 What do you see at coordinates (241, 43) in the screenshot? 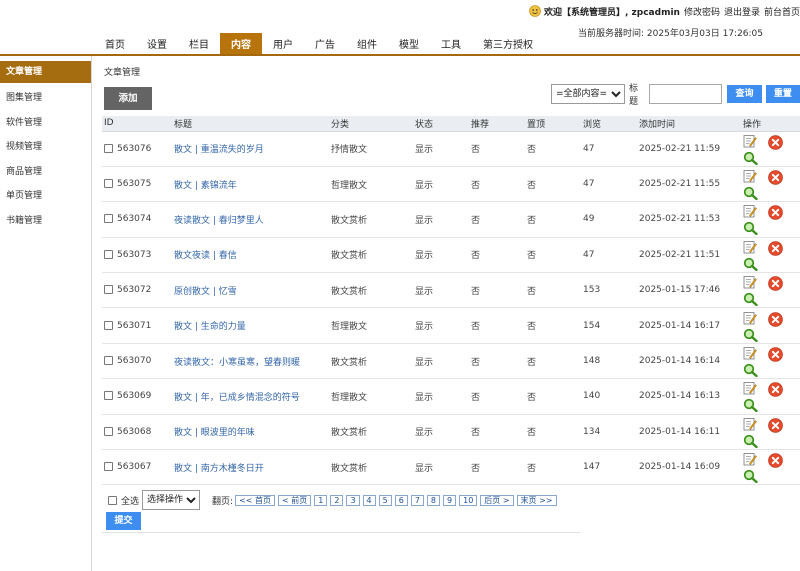
I see `nav-content: 内容` at bounding box center [241, 43].